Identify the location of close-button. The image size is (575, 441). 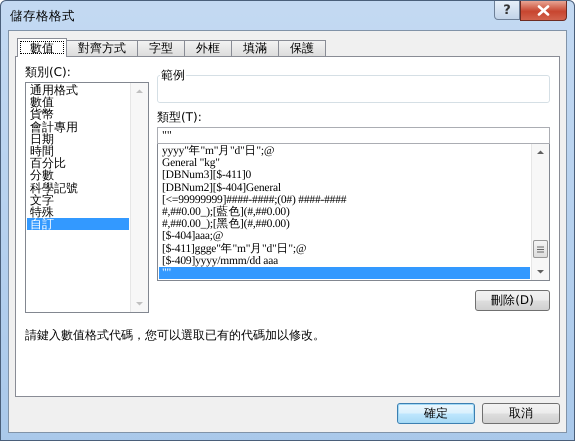
(543, 11).